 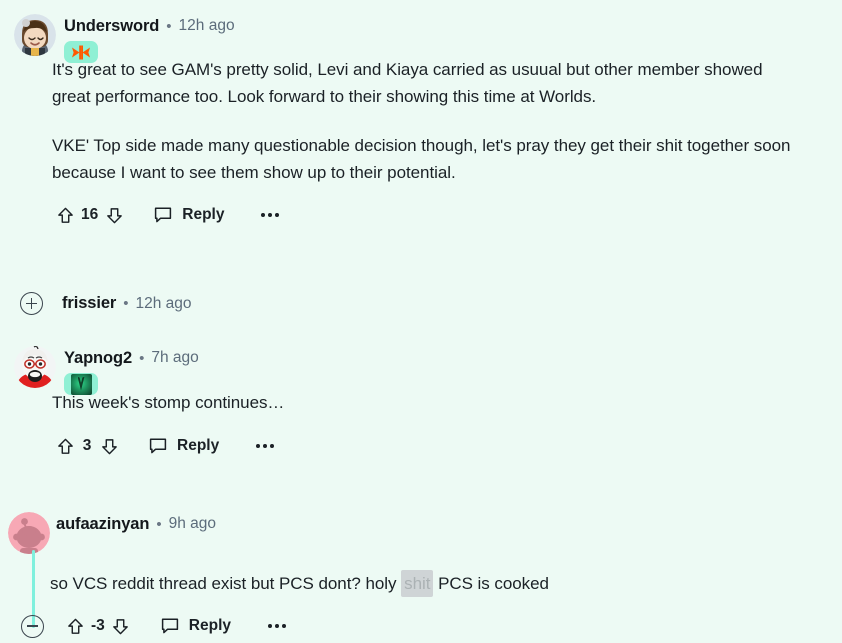 I want to click on comment-text-after-spoiler: PCS is cooked, so click(x=491, y=583).